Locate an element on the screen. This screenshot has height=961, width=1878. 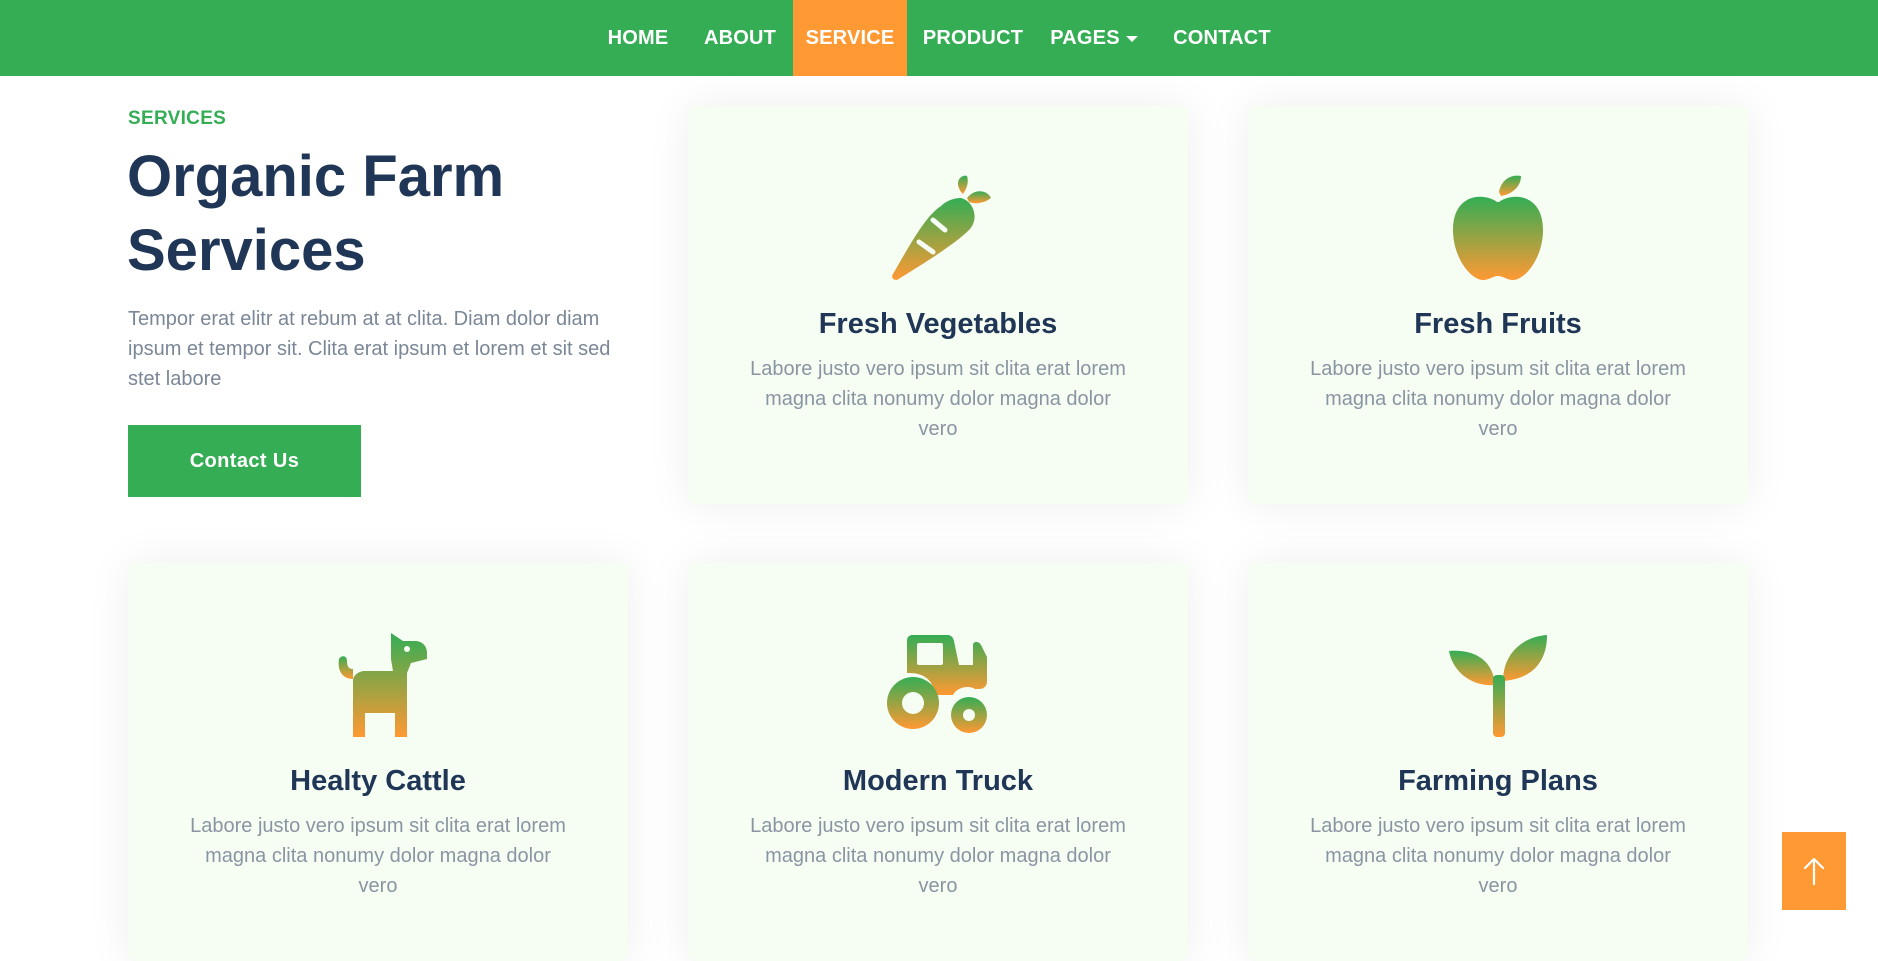
arrow-up-icon is located at coordinates (1814, 871).